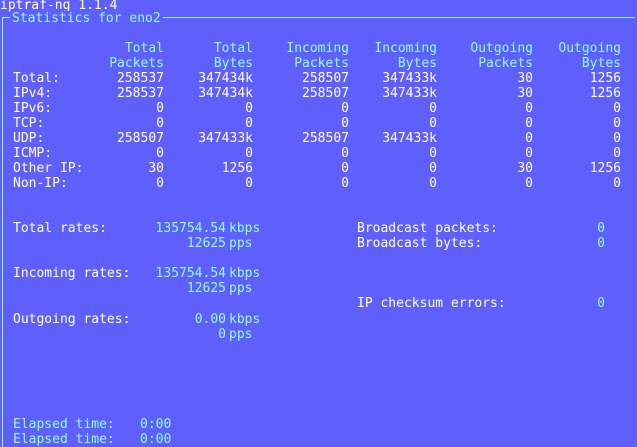 The image size is (637, 447). What do you see at coordinates (433, 183) in the screenshot?
I see `non-ip-incoming-bytes: 0` at bounding box center [433, 183].